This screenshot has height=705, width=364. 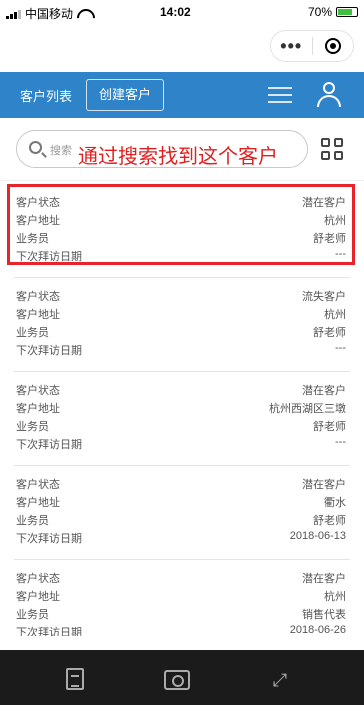 I want to click on row-address: 客户地址 杭州西湖区三墩, so click(x=181, y=407).